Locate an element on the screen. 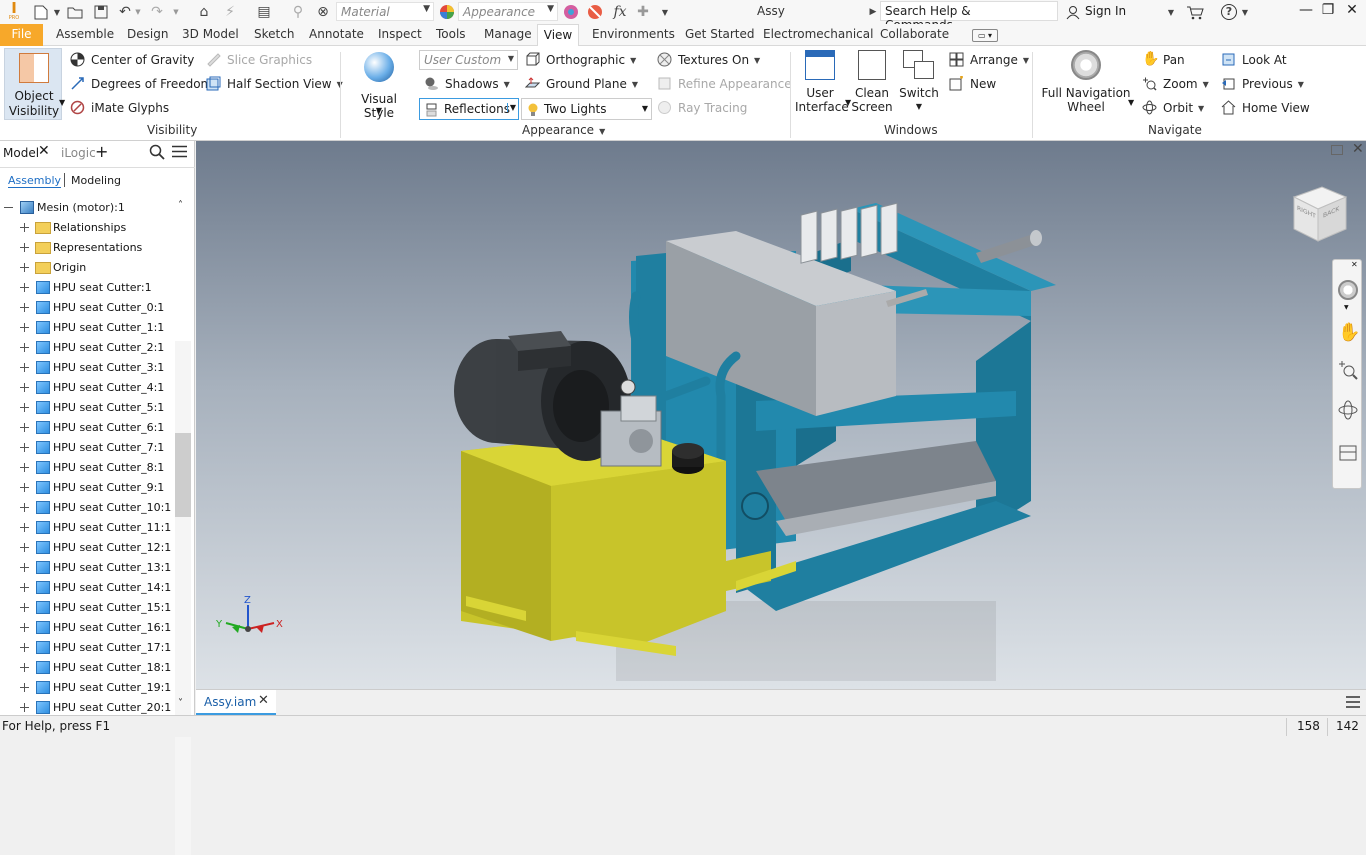 This screenshot has width=1366, height=855. tree-part-item: HPU seat Cutter_17:1 is located at coordinates (89, 648).